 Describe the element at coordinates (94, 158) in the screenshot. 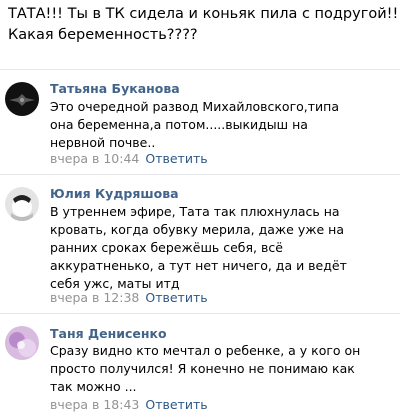

I see `comment-date: вчера в 10:44` at that location.